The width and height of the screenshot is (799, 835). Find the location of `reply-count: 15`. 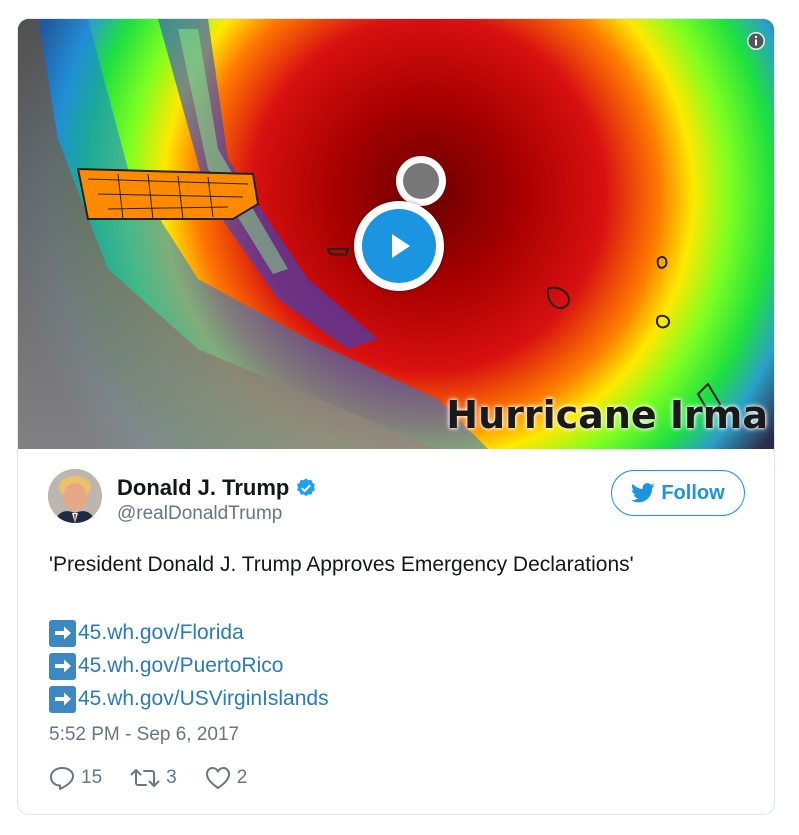

reply-count: 15 is located at coordinates (92, 777).